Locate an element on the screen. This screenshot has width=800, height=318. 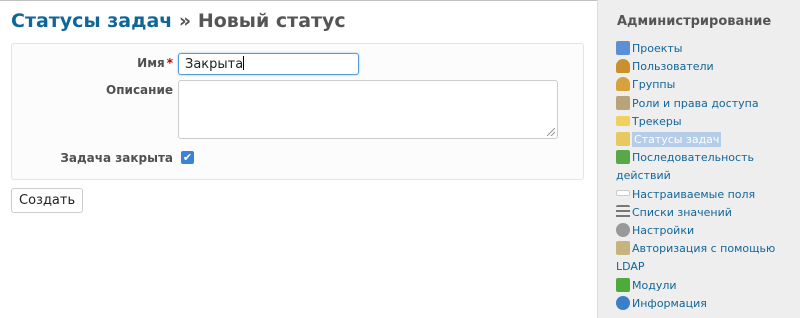
sidebar-item-roles: Роли и права доступа is located at coordinates (707, 104).